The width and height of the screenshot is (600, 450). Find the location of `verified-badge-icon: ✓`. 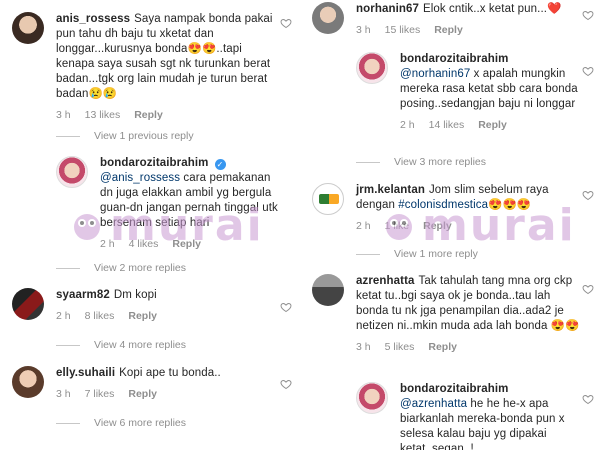

verified-badge-icon: ✓ is located at coordinates (220, 164).